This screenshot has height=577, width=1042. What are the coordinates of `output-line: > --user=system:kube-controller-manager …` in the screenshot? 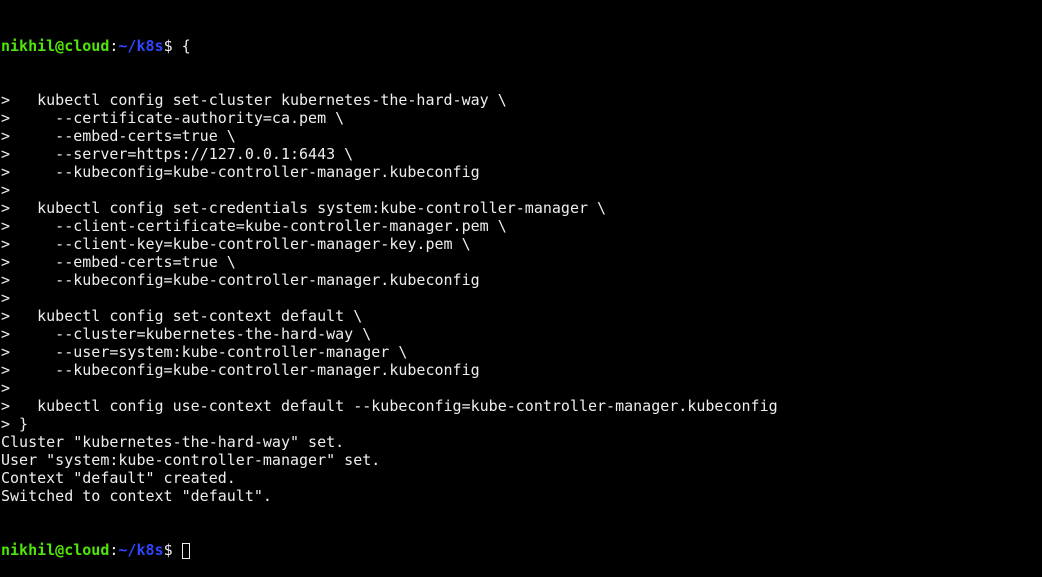 It's located at (204, 352).